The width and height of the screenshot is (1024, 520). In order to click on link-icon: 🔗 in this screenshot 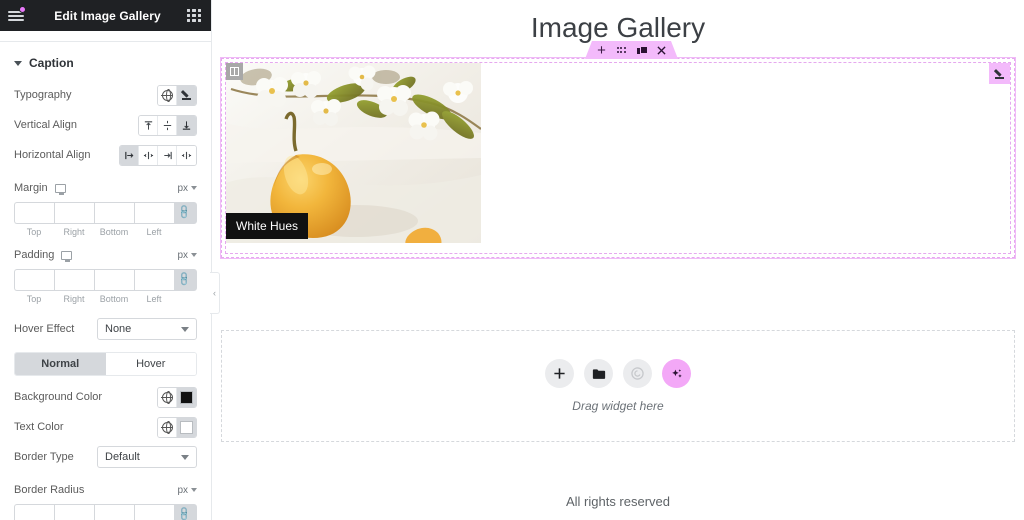, I will do `click(185, 513)`.